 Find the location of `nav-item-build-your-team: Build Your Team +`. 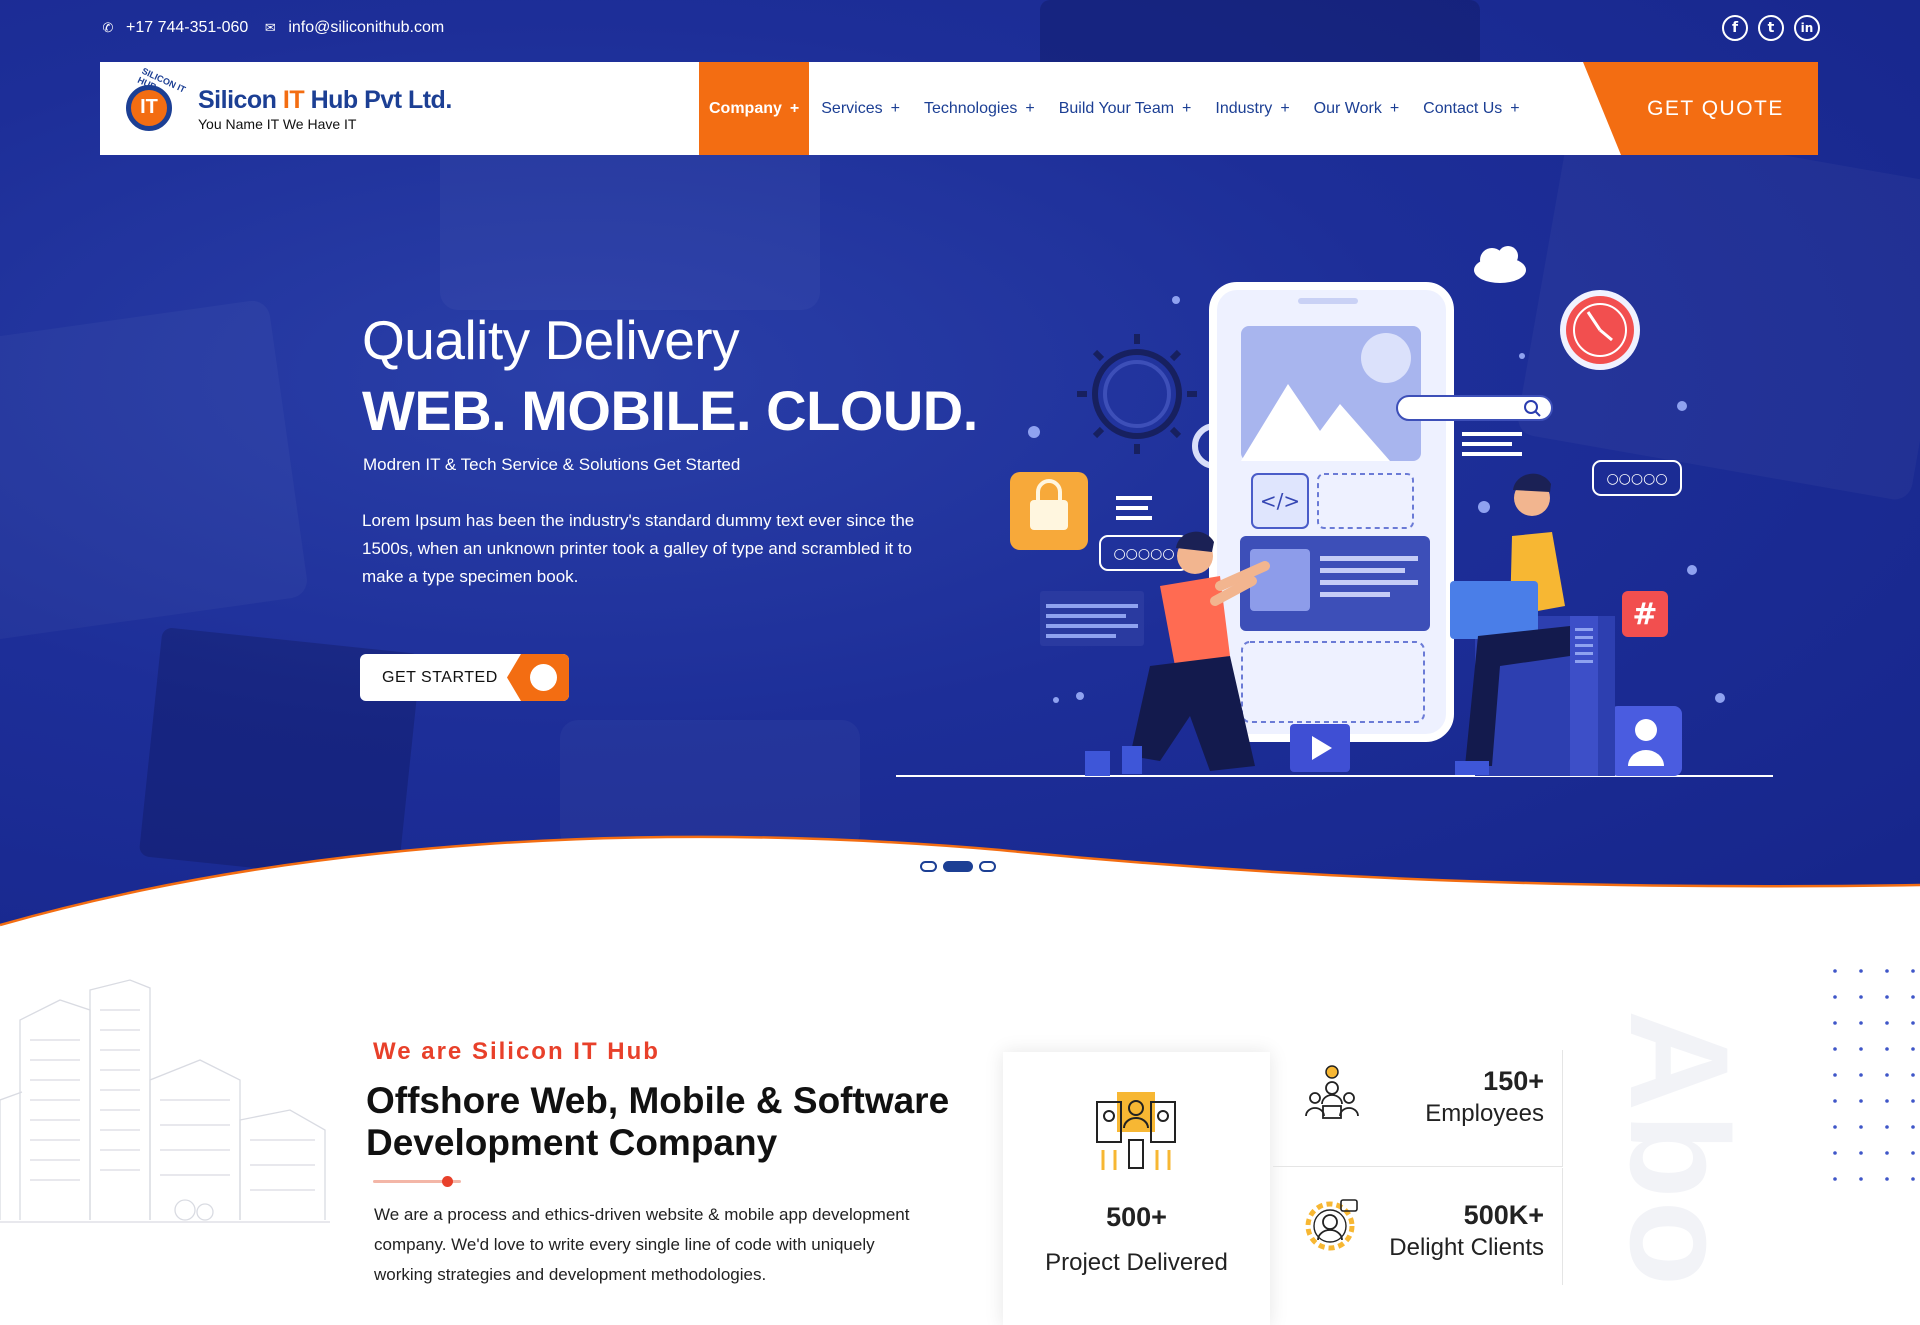

nav-item-build-your-team: Build Your Team + is located at coordinates (1125, 108).